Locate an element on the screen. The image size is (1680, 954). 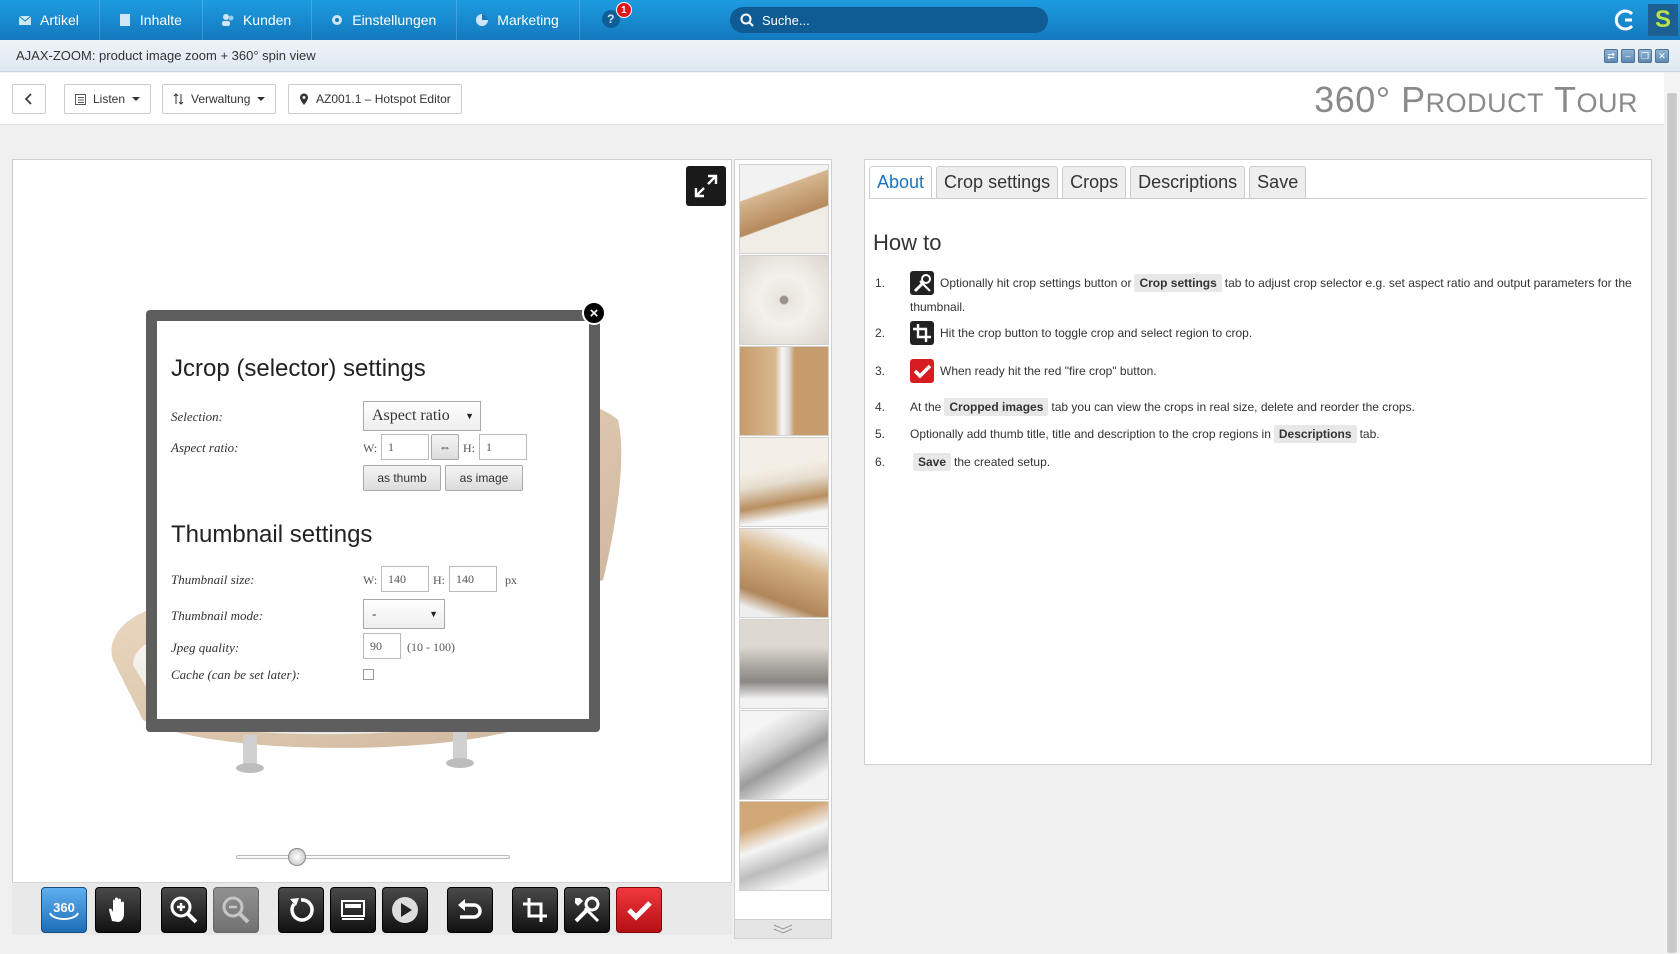
fire-crop-button is located at coordinates (639, 910).